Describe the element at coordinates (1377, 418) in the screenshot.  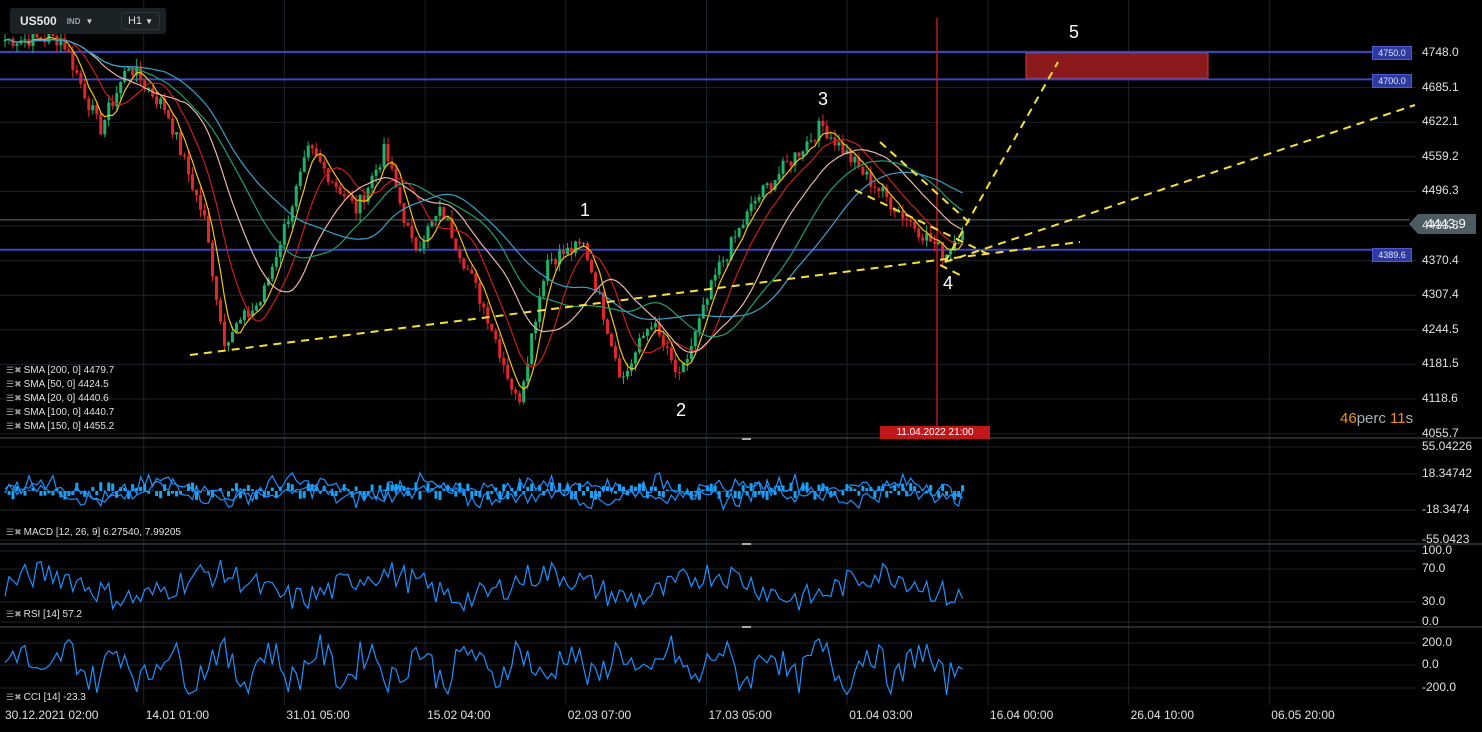
I see `candle-timer: 46perc 11s` at that location.